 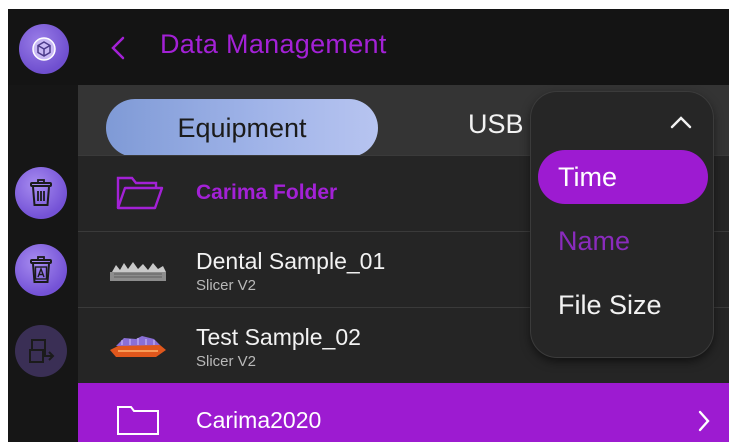 I want to click on sort-collapse-button, so click(x=681, y=124).